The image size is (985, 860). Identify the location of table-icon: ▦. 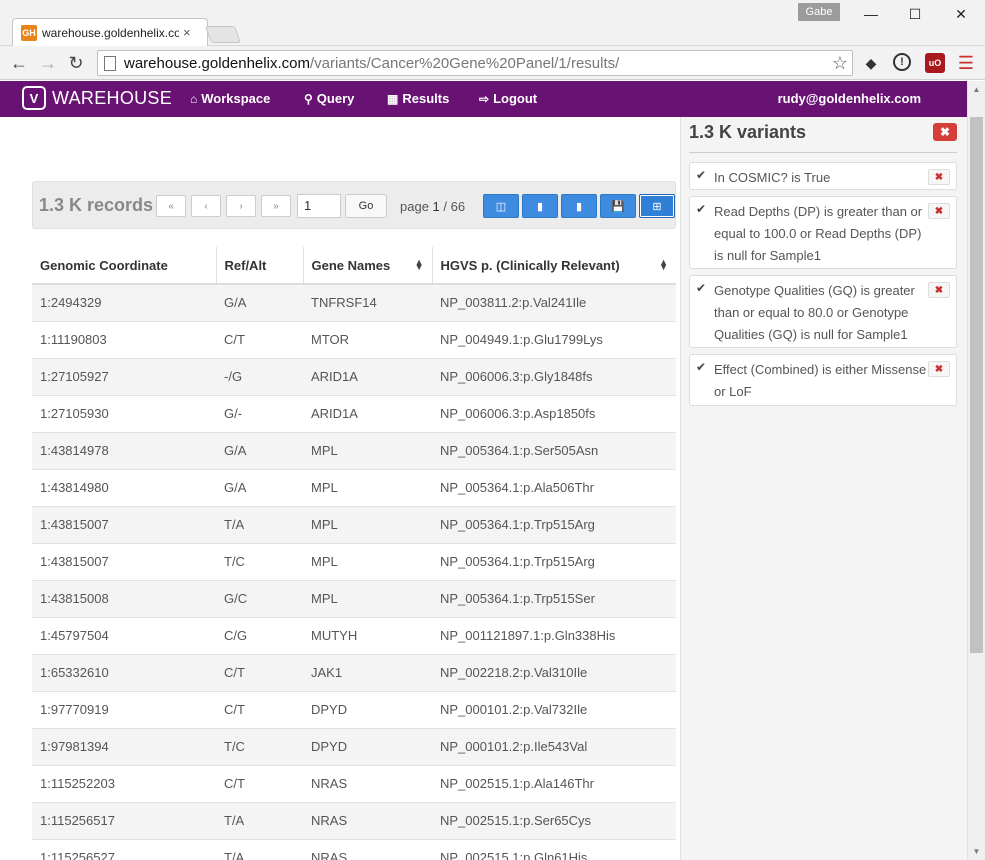
(393, 98).